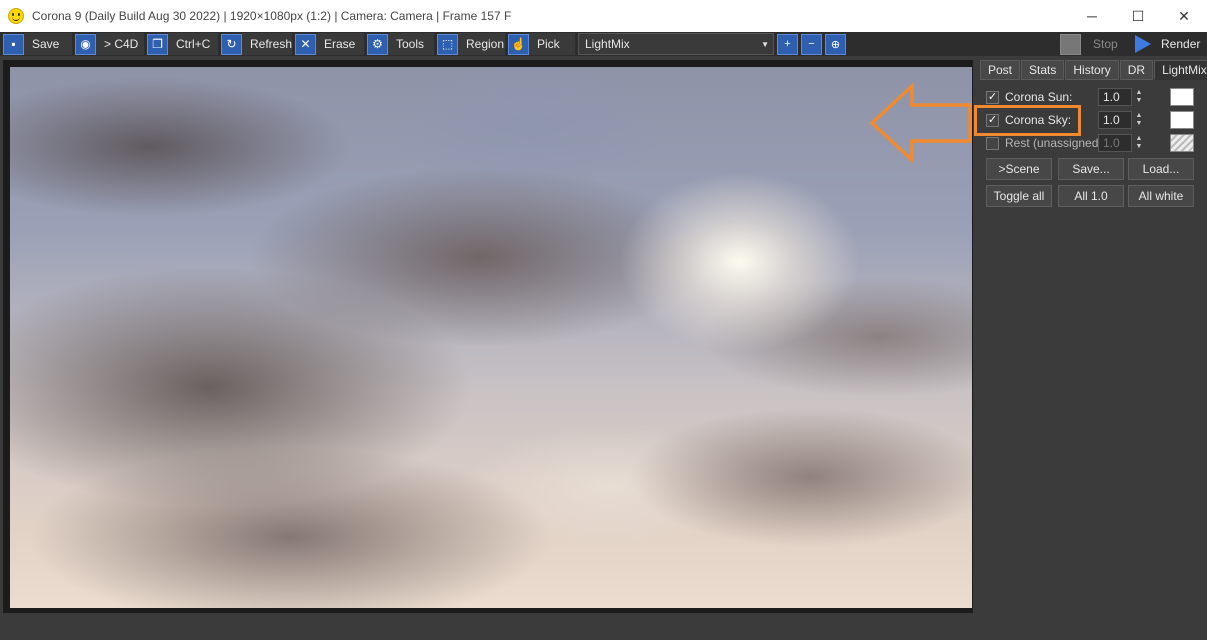  What do you see at coordinates (85, 44) in the screenshot?
I see `c4d-logo-icon: ◉` at bounding box center [85, 44].